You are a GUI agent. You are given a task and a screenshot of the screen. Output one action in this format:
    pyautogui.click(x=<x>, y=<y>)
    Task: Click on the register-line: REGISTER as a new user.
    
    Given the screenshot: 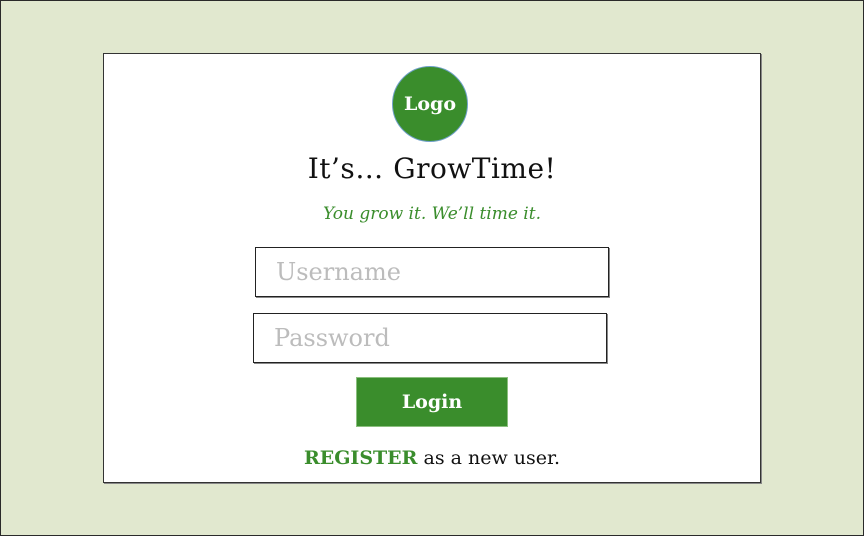 What is the action you would take?
    pyautogui.click(x=432, y=458)
    